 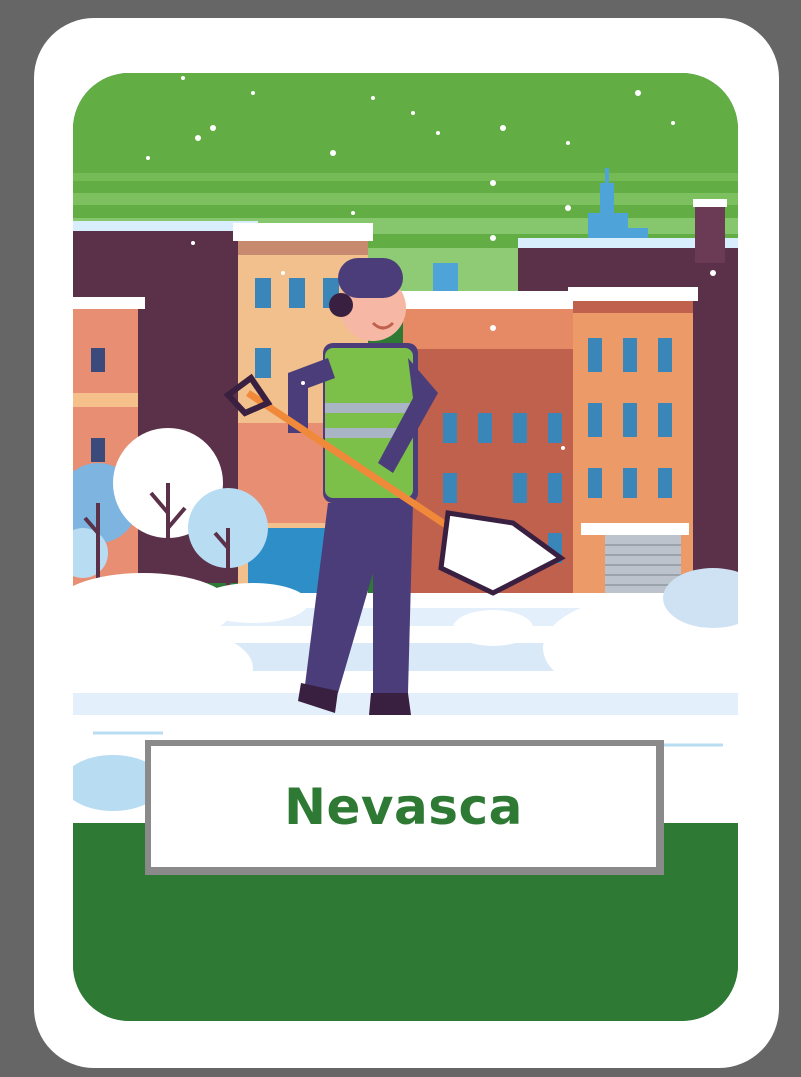 I want to click on card-title: Nevasca, so click(x=403, y=806).